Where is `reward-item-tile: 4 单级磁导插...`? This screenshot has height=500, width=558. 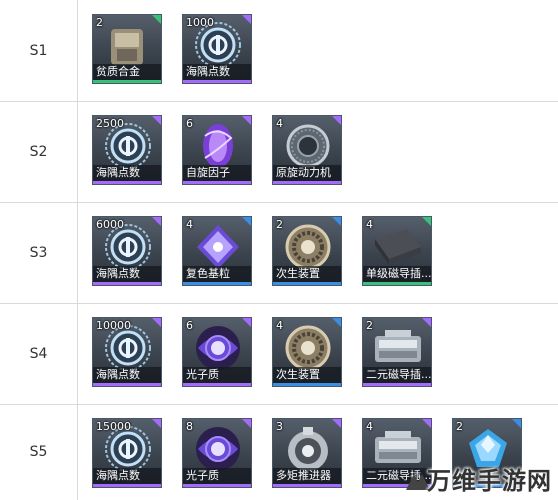 reward-item-tile: 4 单级磁导插... is located at coordinates (397, 251).